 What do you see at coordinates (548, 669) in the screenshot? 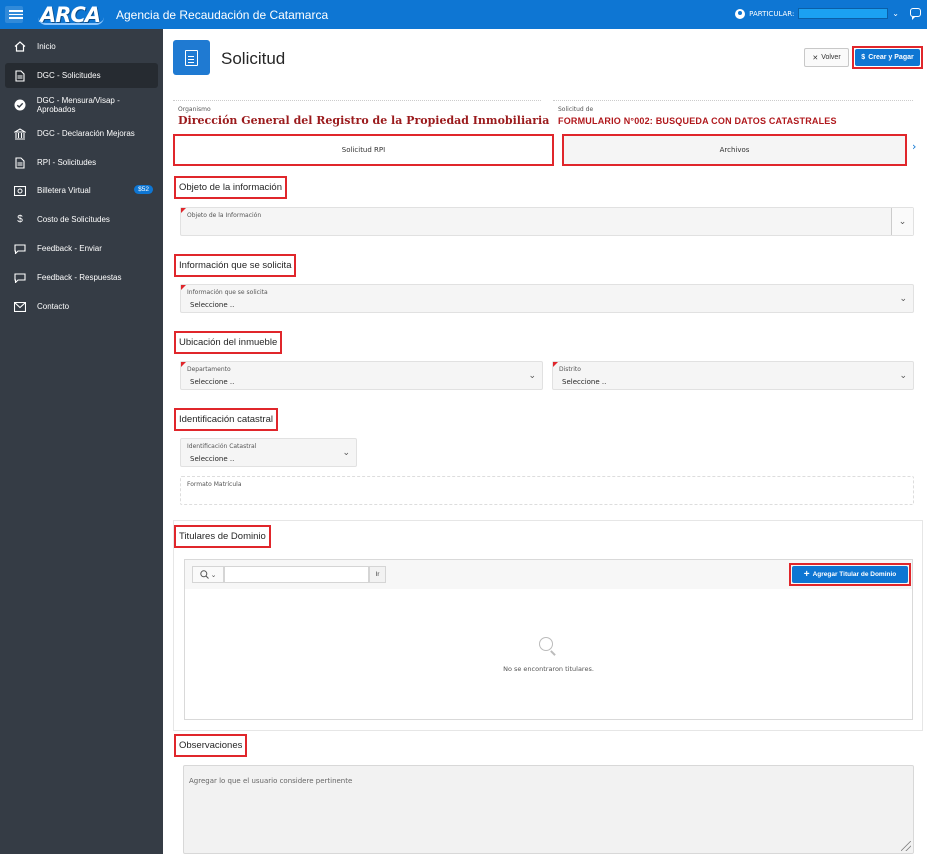
I see `empty-message: No se encontraron titulares.` at bounding box center [548, 669].